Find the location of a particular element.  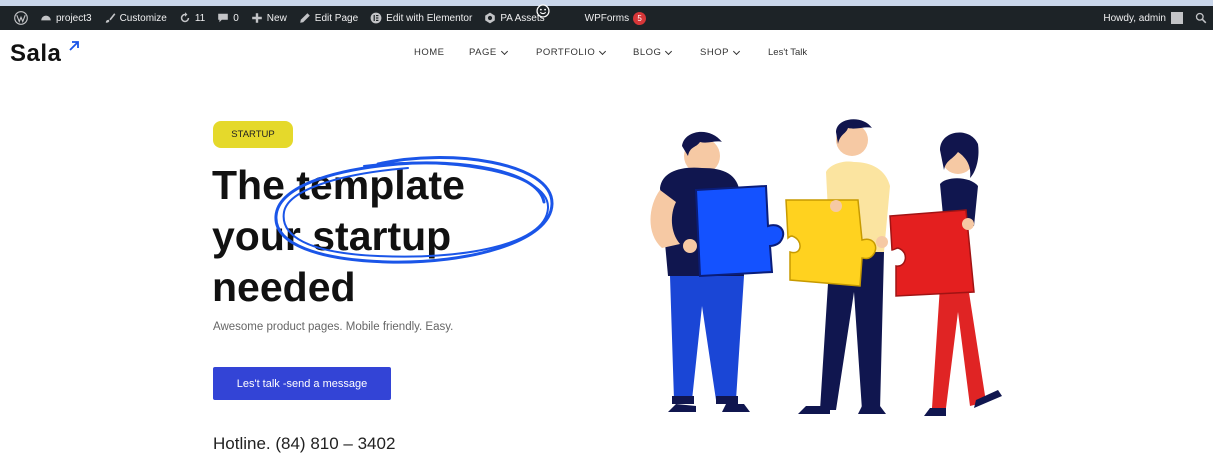

pencil-icon is located at coordinates (304, 18).